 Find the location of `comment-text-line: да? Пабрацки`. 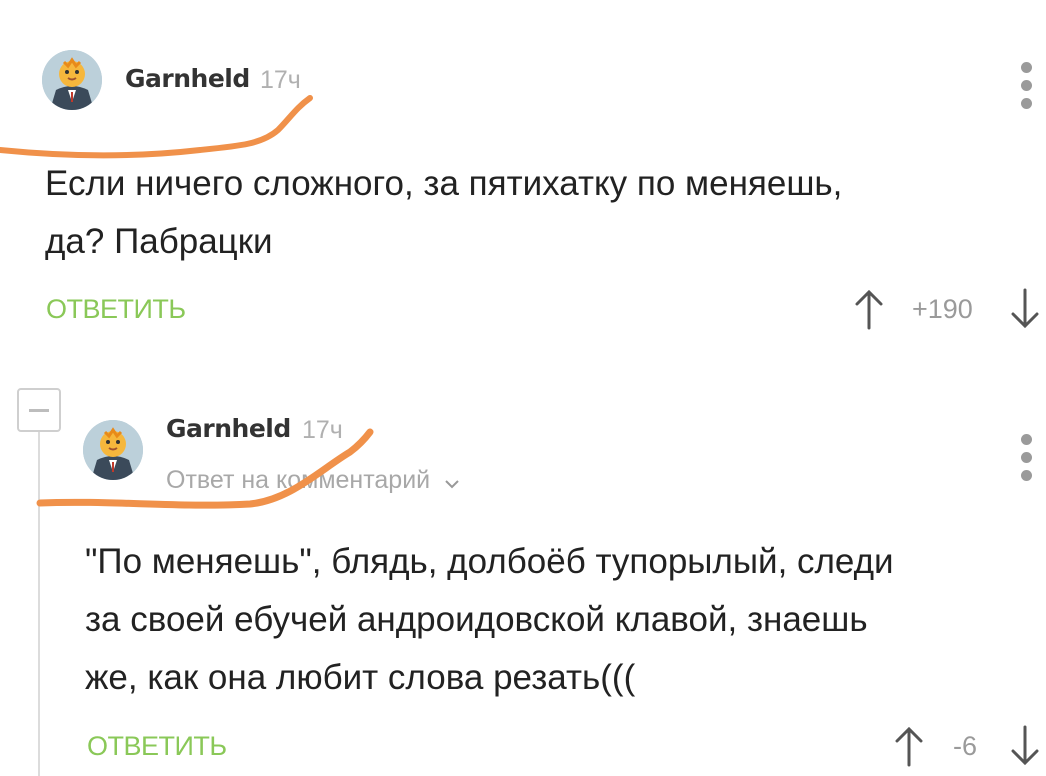

comment-text-line: да? Пабрацки is located at coordinates (159, 241).